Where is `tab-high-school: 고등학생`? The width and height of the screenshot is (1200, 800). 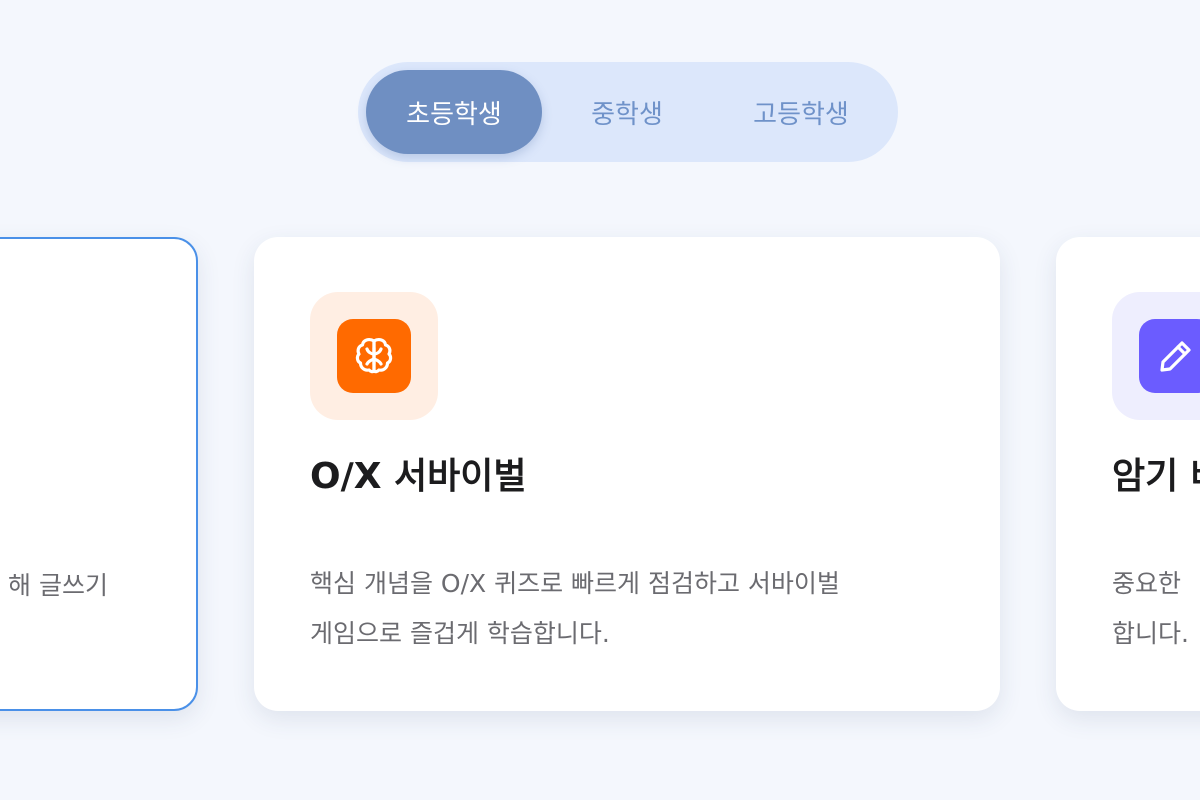
tab-high-school: 고등학생 is located at coordinates (801, 112).